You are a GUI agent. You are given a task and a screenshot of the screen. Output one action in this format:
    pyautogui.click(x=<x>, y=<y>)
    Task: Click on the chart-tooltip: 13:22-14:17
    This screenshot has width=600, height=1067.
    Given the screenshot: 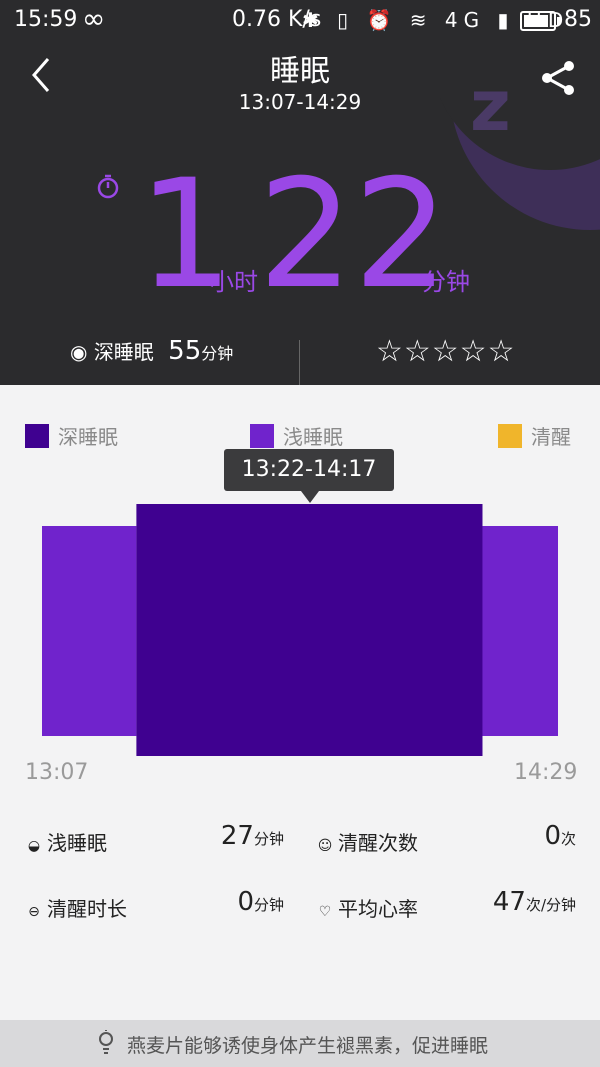 What is the action you would take?
    pyautogui.click(x=309, y=470)
    